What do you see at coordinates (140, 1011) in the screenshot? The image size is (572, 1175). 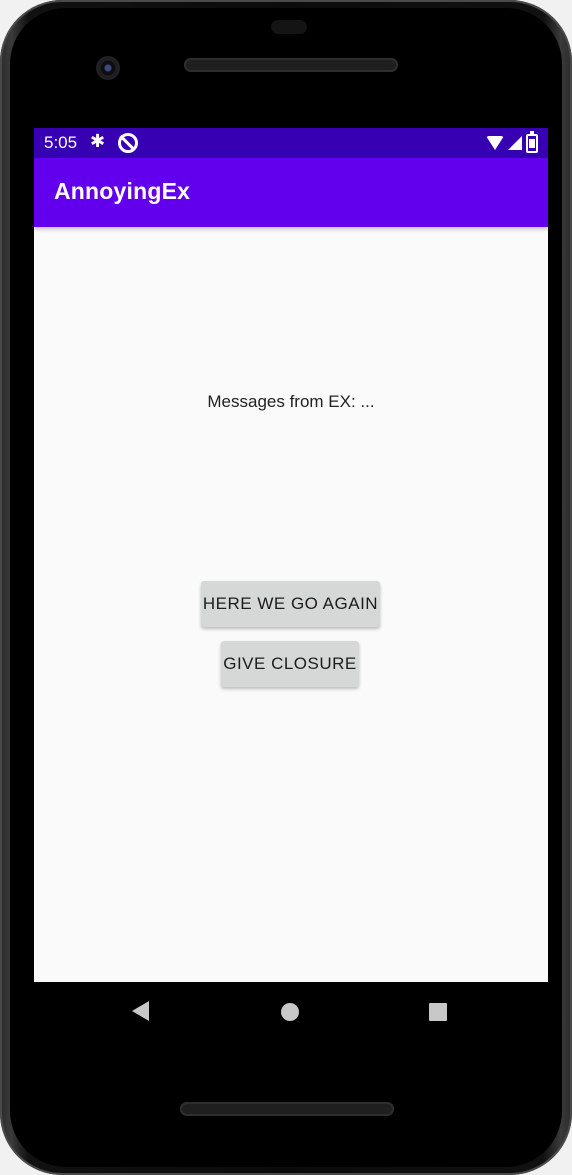 I see `back-icon` at bounding box center [140, 1011].